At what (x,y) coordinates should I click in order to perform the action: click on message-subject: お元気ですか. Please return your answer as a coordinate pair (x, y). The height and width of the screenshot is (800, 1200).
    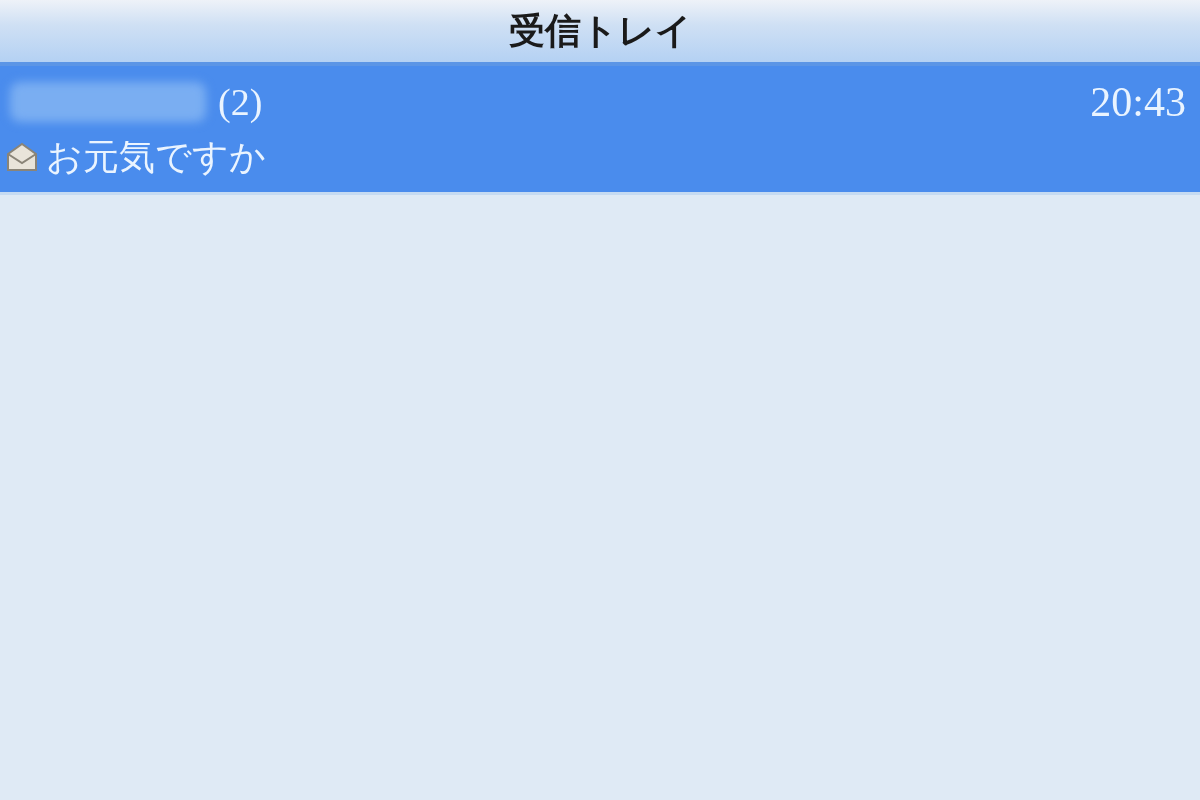
    Looking at the image, I should click on (156, 156).